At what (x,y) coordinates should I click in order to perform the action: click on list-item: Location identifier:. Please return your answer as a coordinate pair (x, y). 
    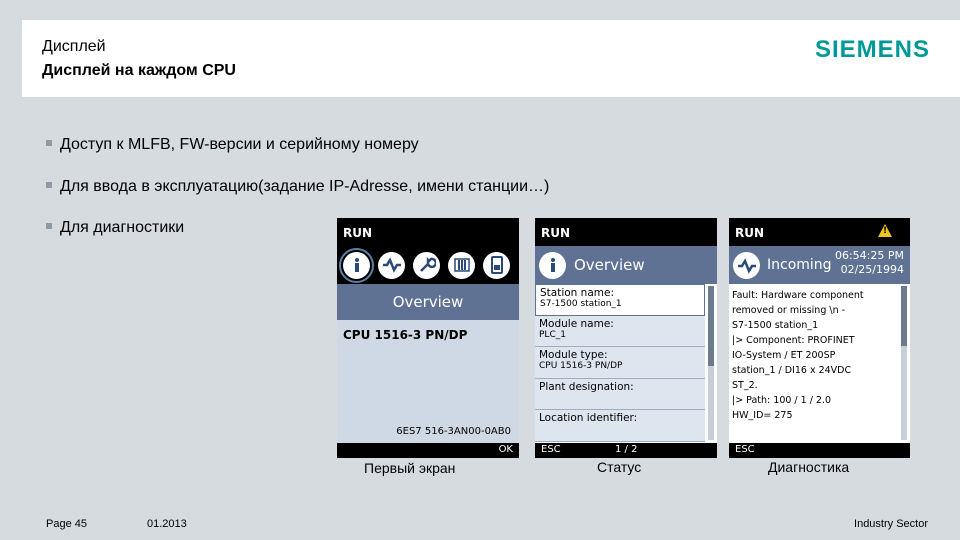
    Looking at the image, I should click on (620, 426).